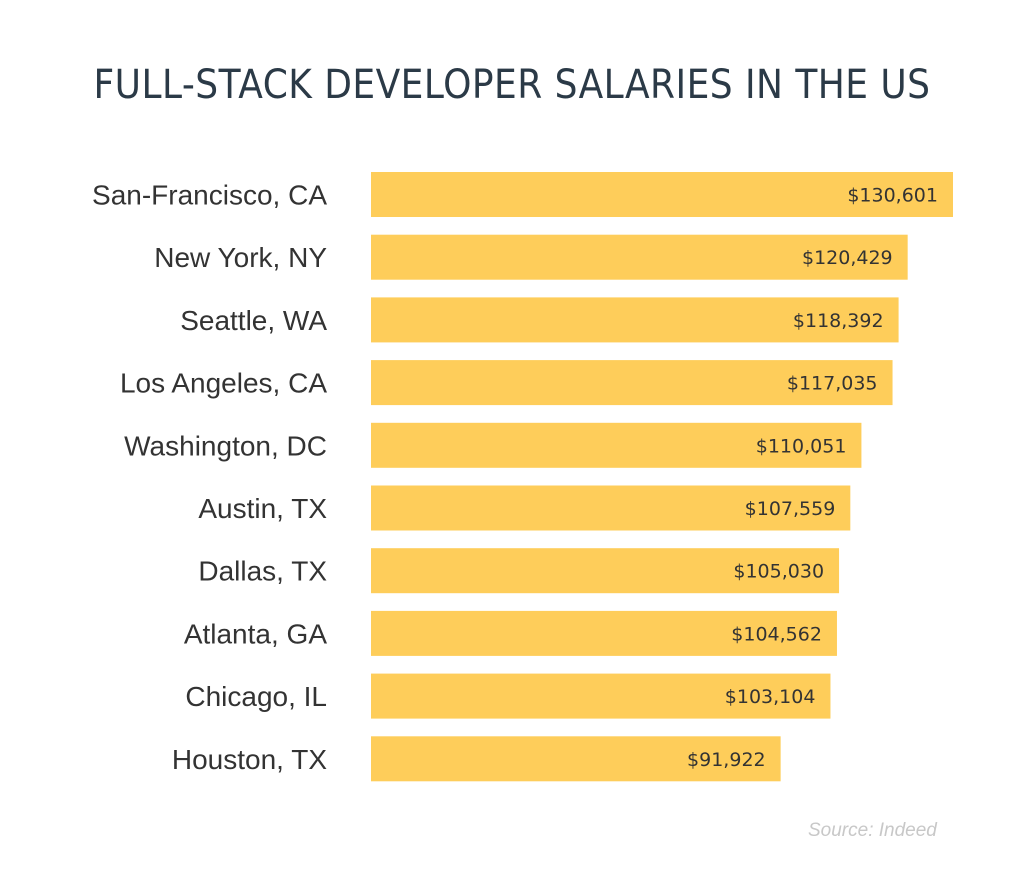  What do you see at coordinates (223, 383) in the screenshot?
I see `category-label: Los Angeles, CA` at bounding box center [223, 383].